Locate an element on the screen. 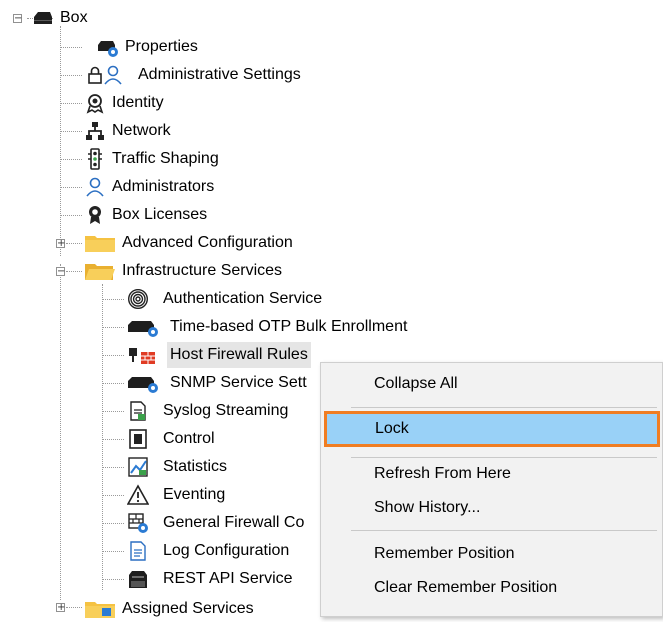 The height and width of the screenshot is (622, 663). tree-node-box-licenses: Box Licenses is located at coordinates (145, 215).